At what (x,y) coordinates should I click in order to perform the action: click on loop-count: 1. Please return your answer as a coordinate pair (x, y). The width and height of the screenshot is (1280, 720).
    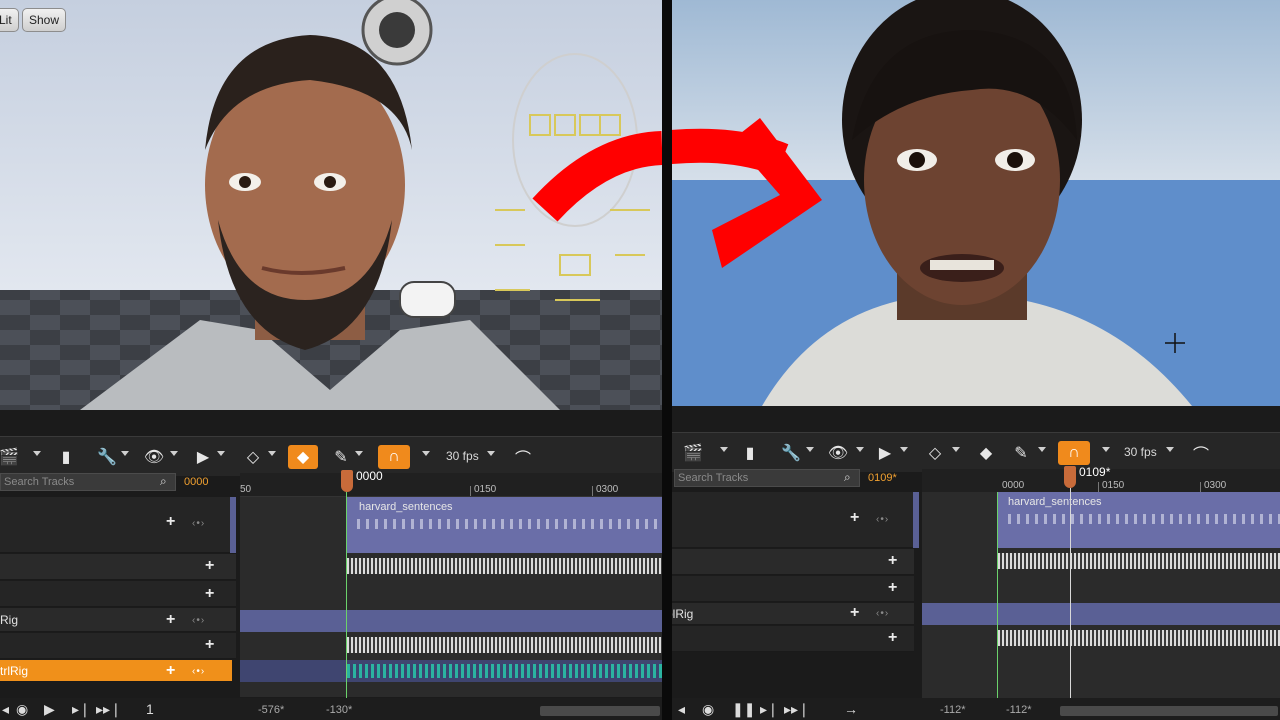
    Looking at the image, I should click on (150, 709).